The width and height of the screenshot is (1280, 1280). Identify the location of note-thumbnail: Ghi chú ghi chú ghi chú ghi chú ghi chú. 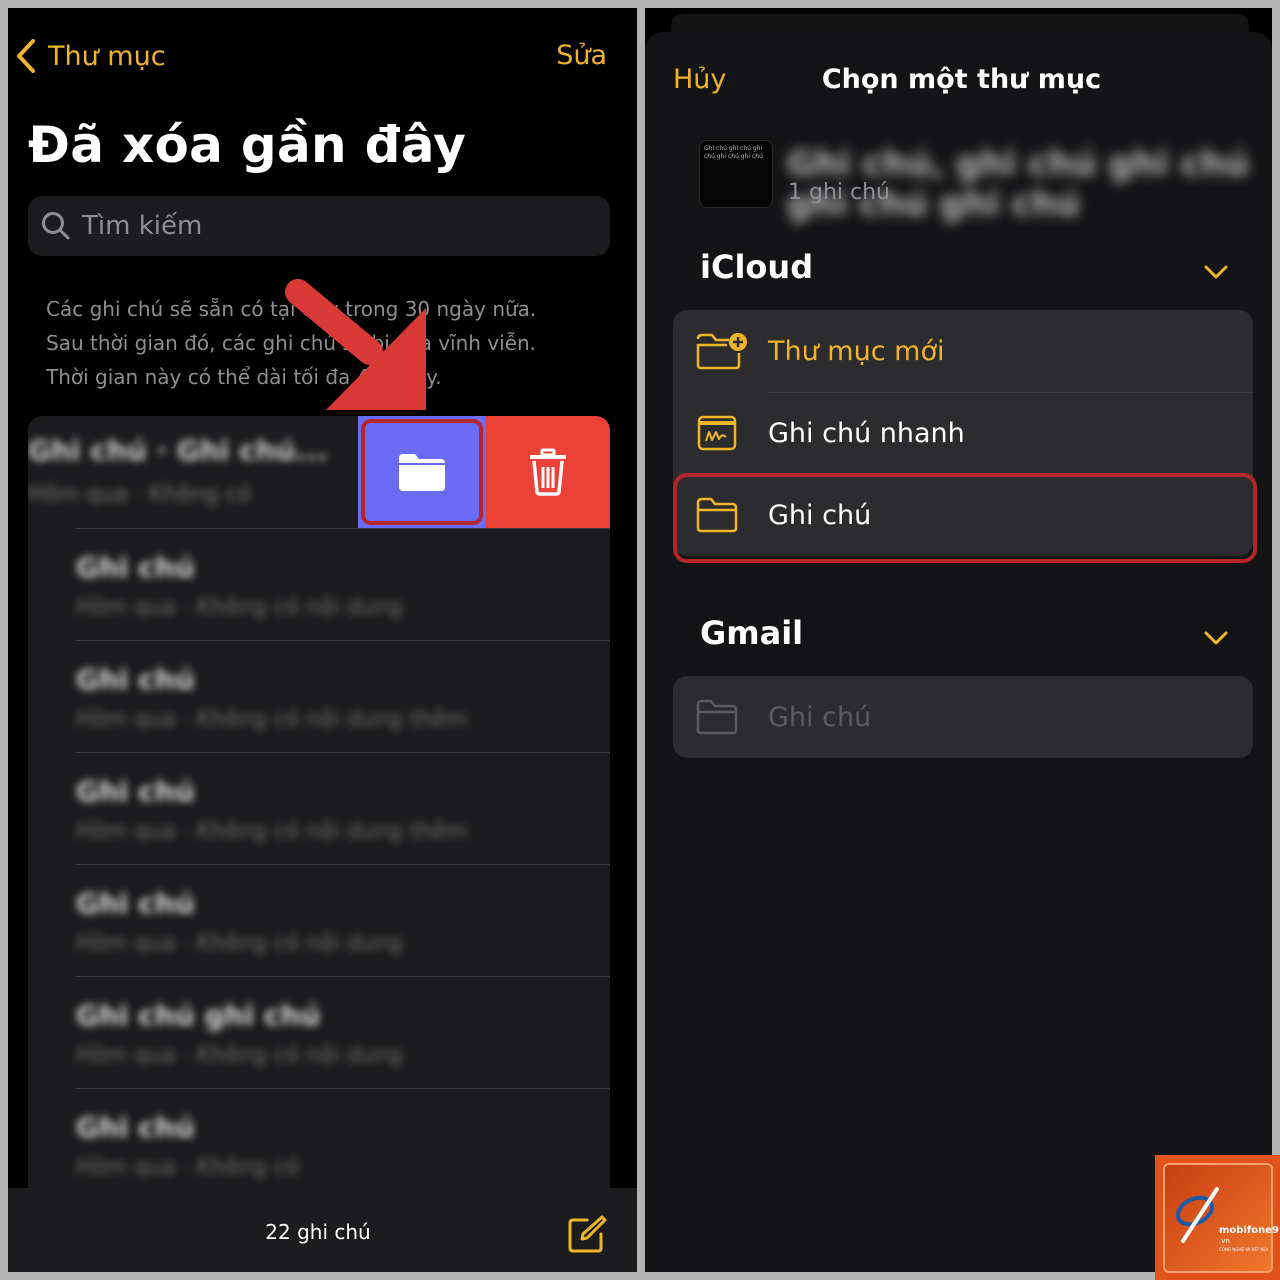
(736, 174).